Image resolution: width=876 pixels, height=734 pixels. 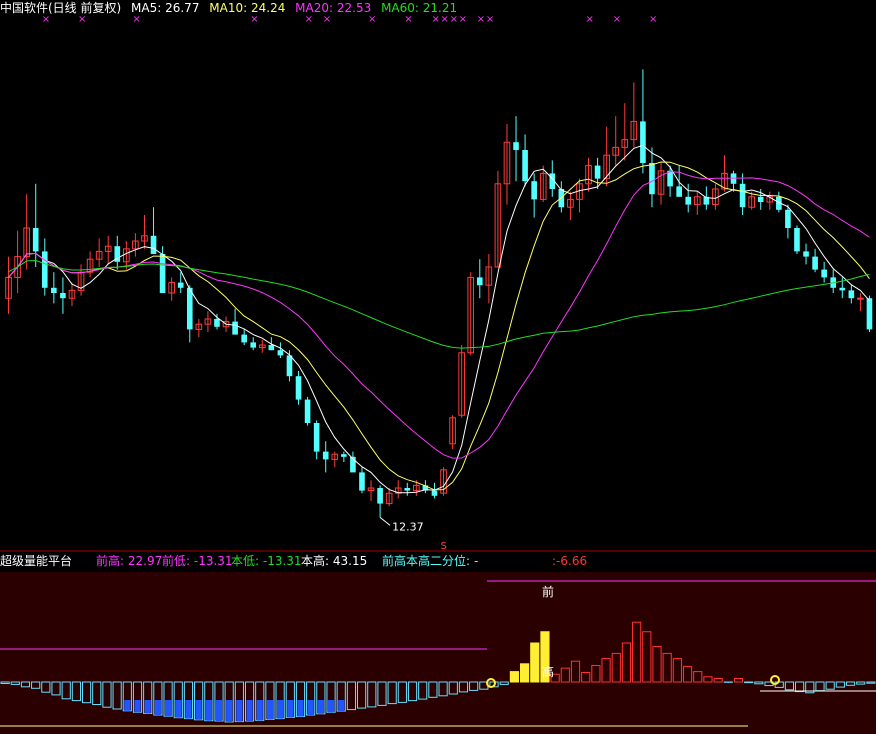 What do you see at coordinates (444, 546) in the screenshot?
I see `s-signal-marker: S` at bounding box center [444, 546].